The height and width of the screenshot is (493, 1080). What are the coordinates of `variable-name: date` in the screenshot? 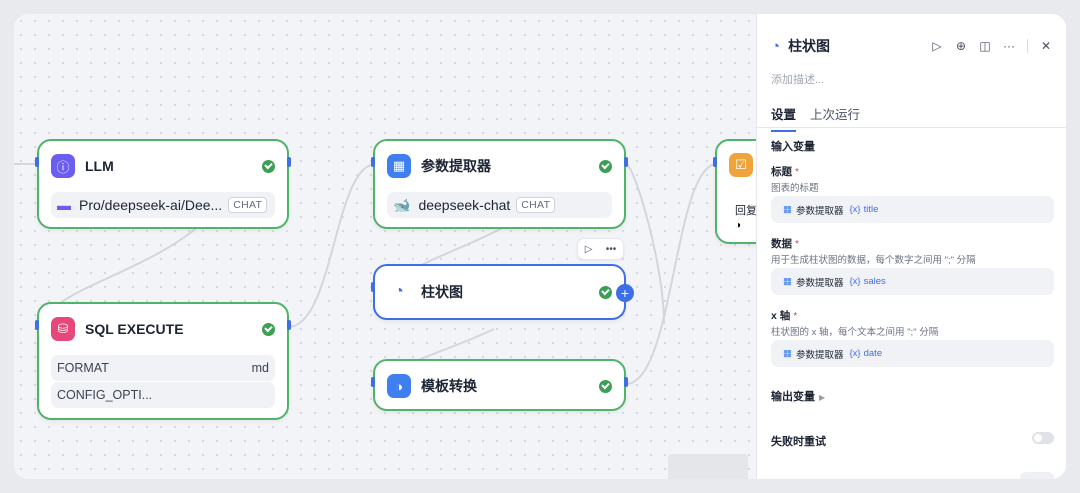 It's located at (873, 353).